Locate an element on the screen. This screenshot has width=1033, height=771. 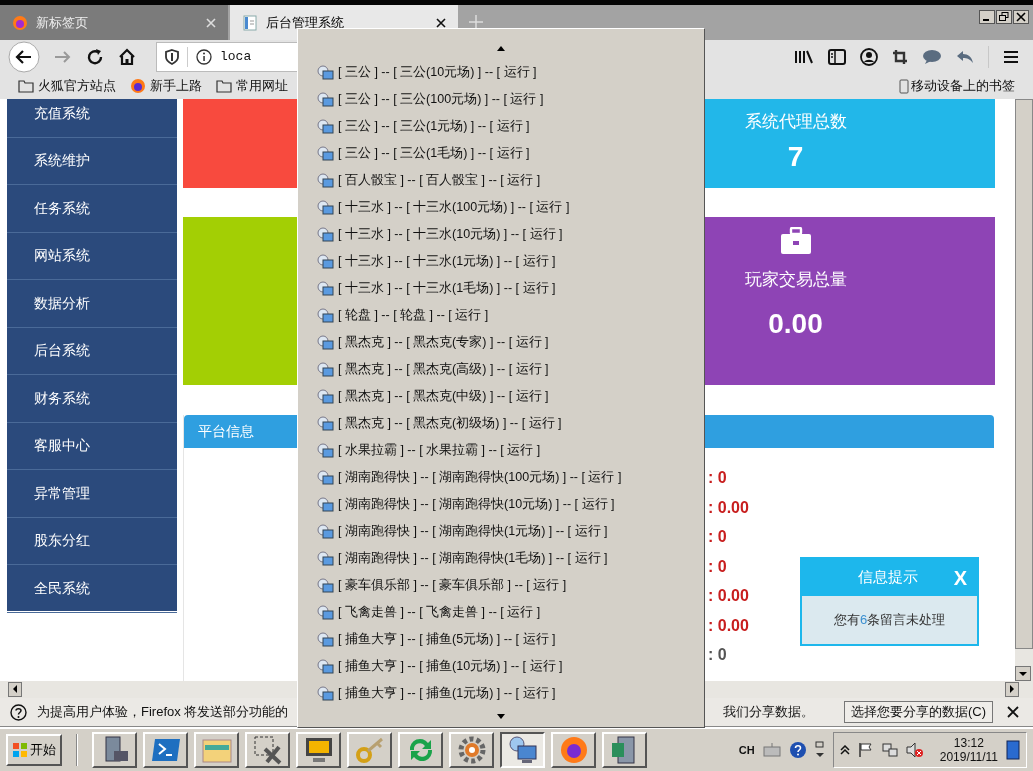
minimize-icon is located at coordinates (987, 17).